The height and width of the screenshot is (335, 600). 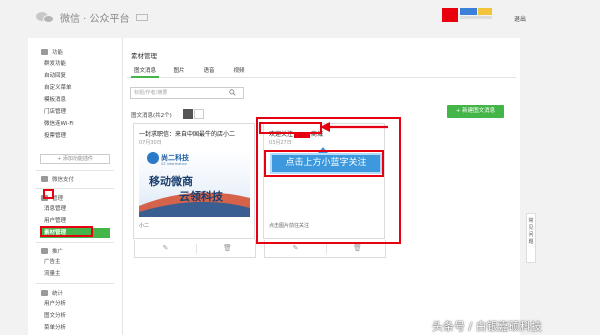 What do you see at coordinates (95, 19) in the screenshot?
I see `logo-text: 微信 · 公众平台` at bounding box center [95, 19].